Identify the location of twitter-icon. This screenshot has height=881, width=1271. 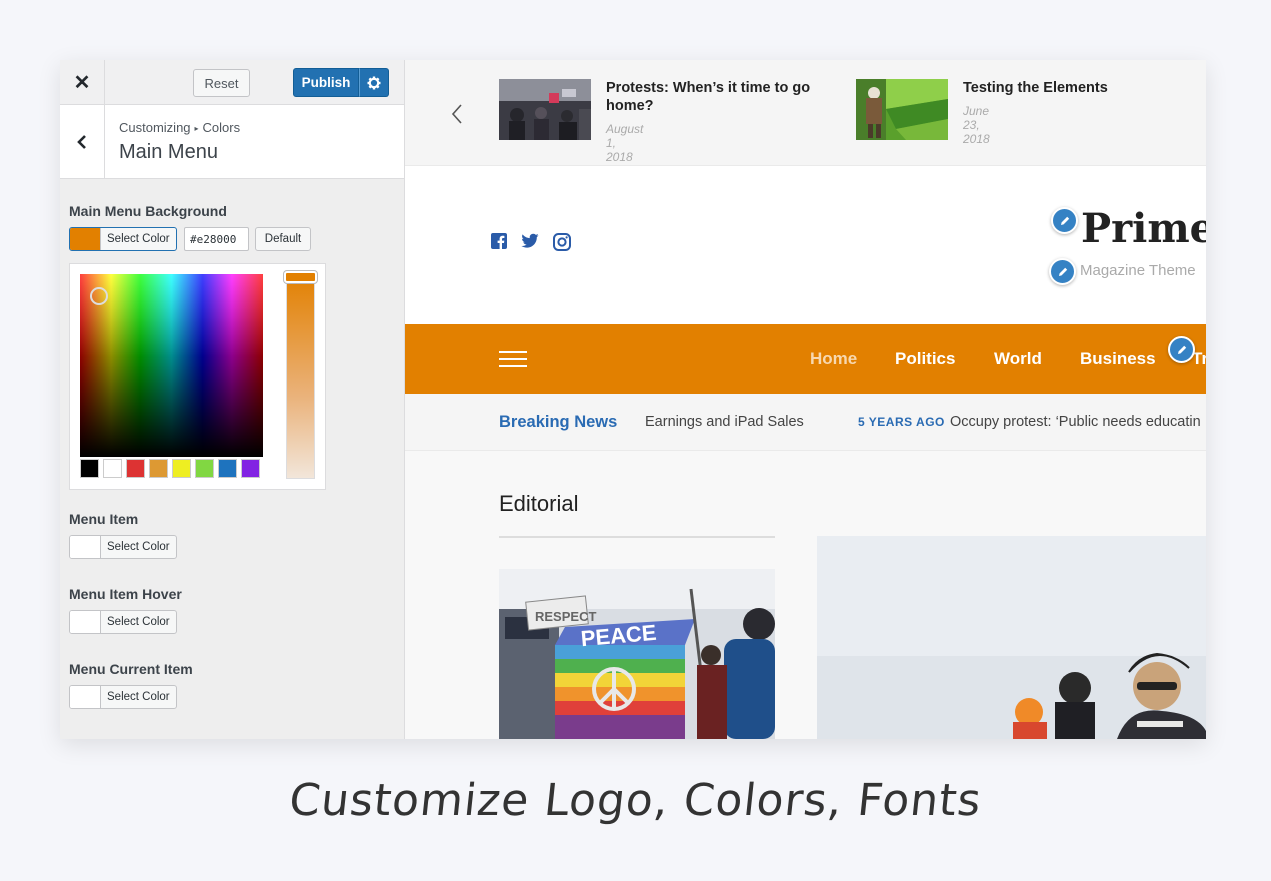
(530, 243).